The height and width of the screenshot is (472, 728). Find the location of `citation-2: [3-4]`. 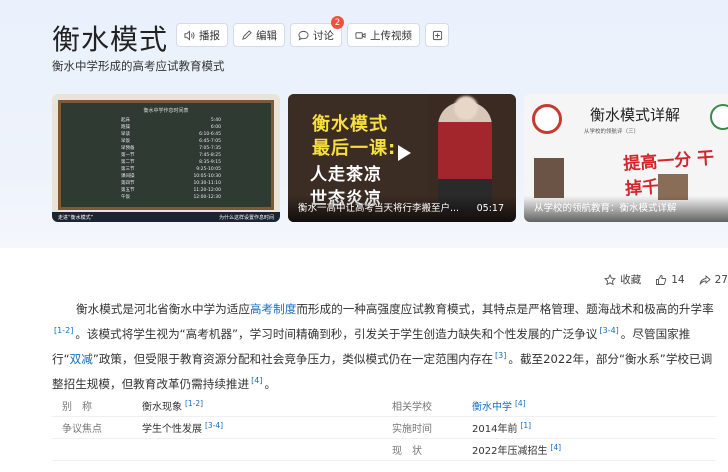

citation-2: [3-4] is located at coordinates (608, 330).